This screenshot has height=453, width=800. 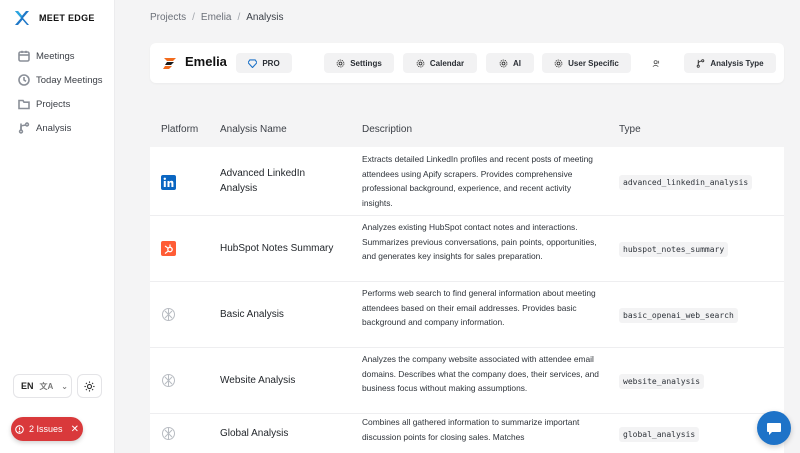 What do you see at coordinates (22, 18) in the screenshot?
I see `brand-logo-icon` at bounding box center [22, 18].